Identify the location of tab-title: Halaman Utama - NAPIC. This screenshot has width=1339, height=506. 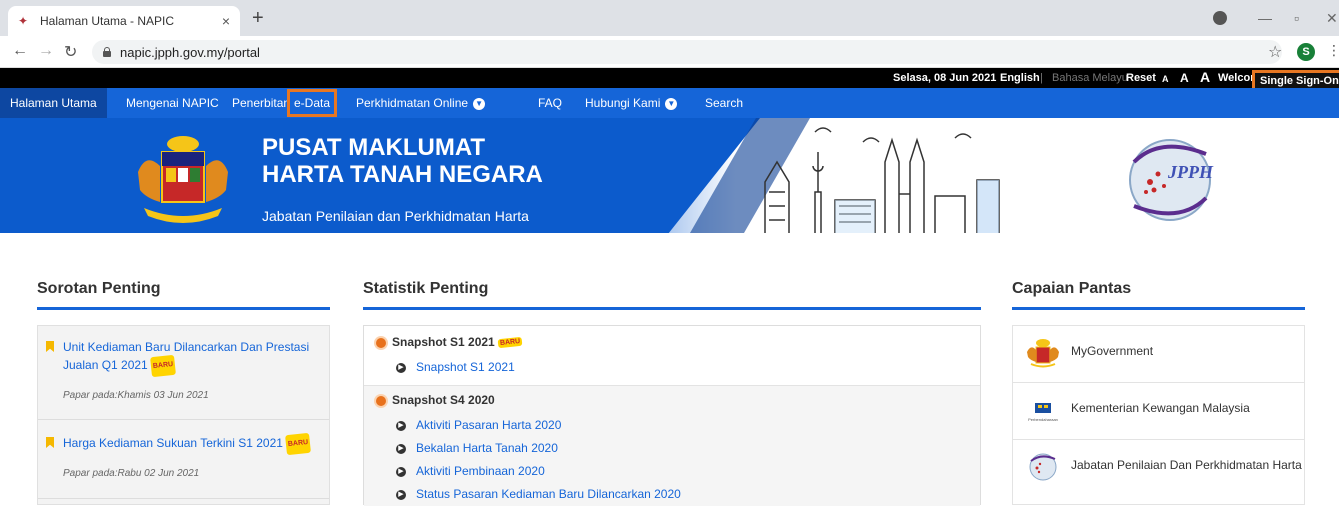
(107, 21).